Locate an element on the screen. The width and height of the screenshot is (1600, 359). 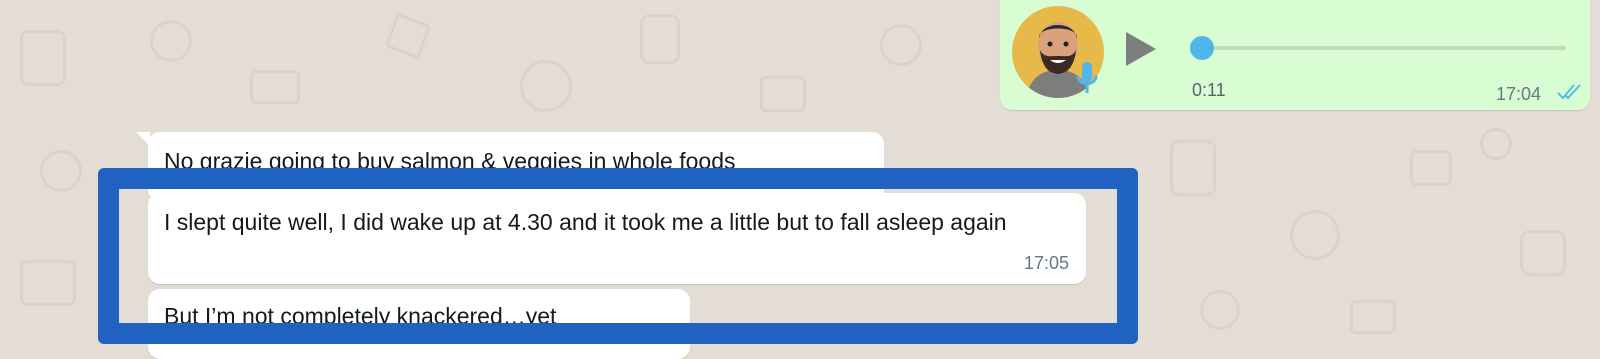
voice-message-bubble: 0:11 17:04 is located at coordinates (1295, 55).